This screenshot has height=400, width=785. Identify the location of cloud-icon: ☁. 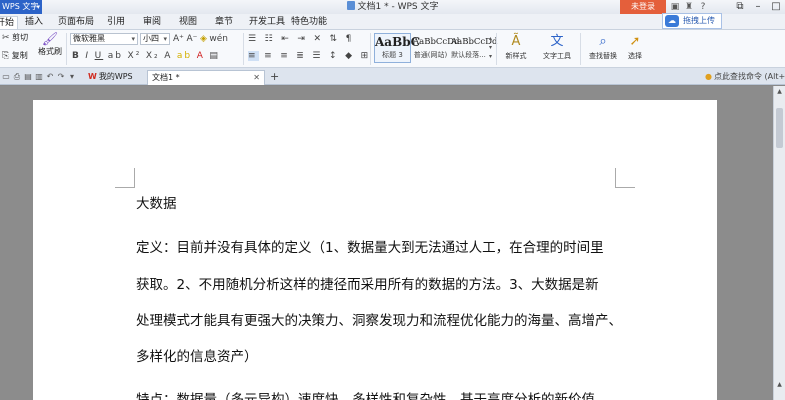
(672, 21).